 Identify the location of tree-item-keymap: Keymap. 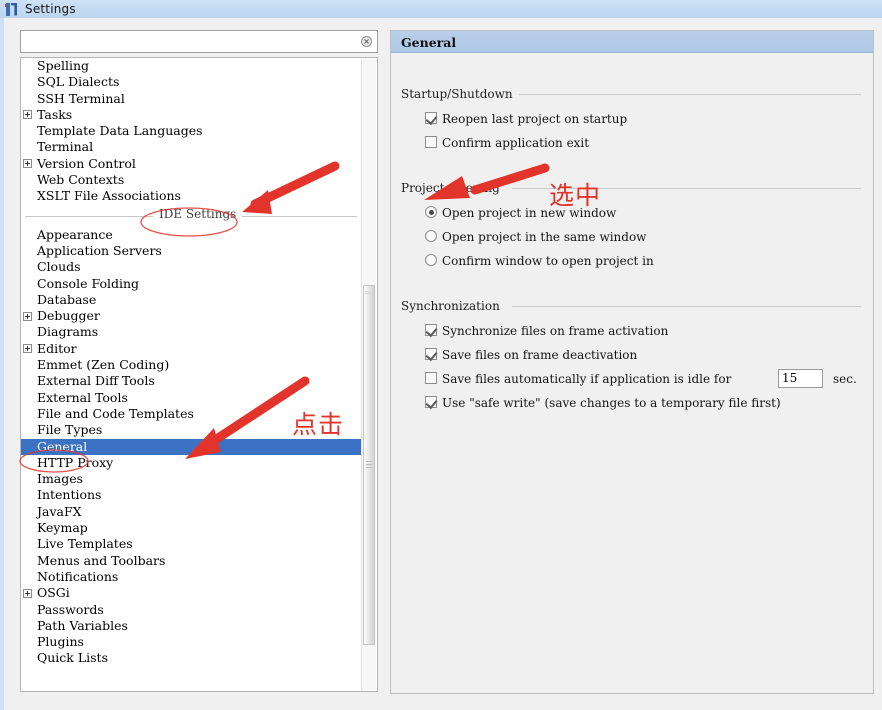
(191, 528).